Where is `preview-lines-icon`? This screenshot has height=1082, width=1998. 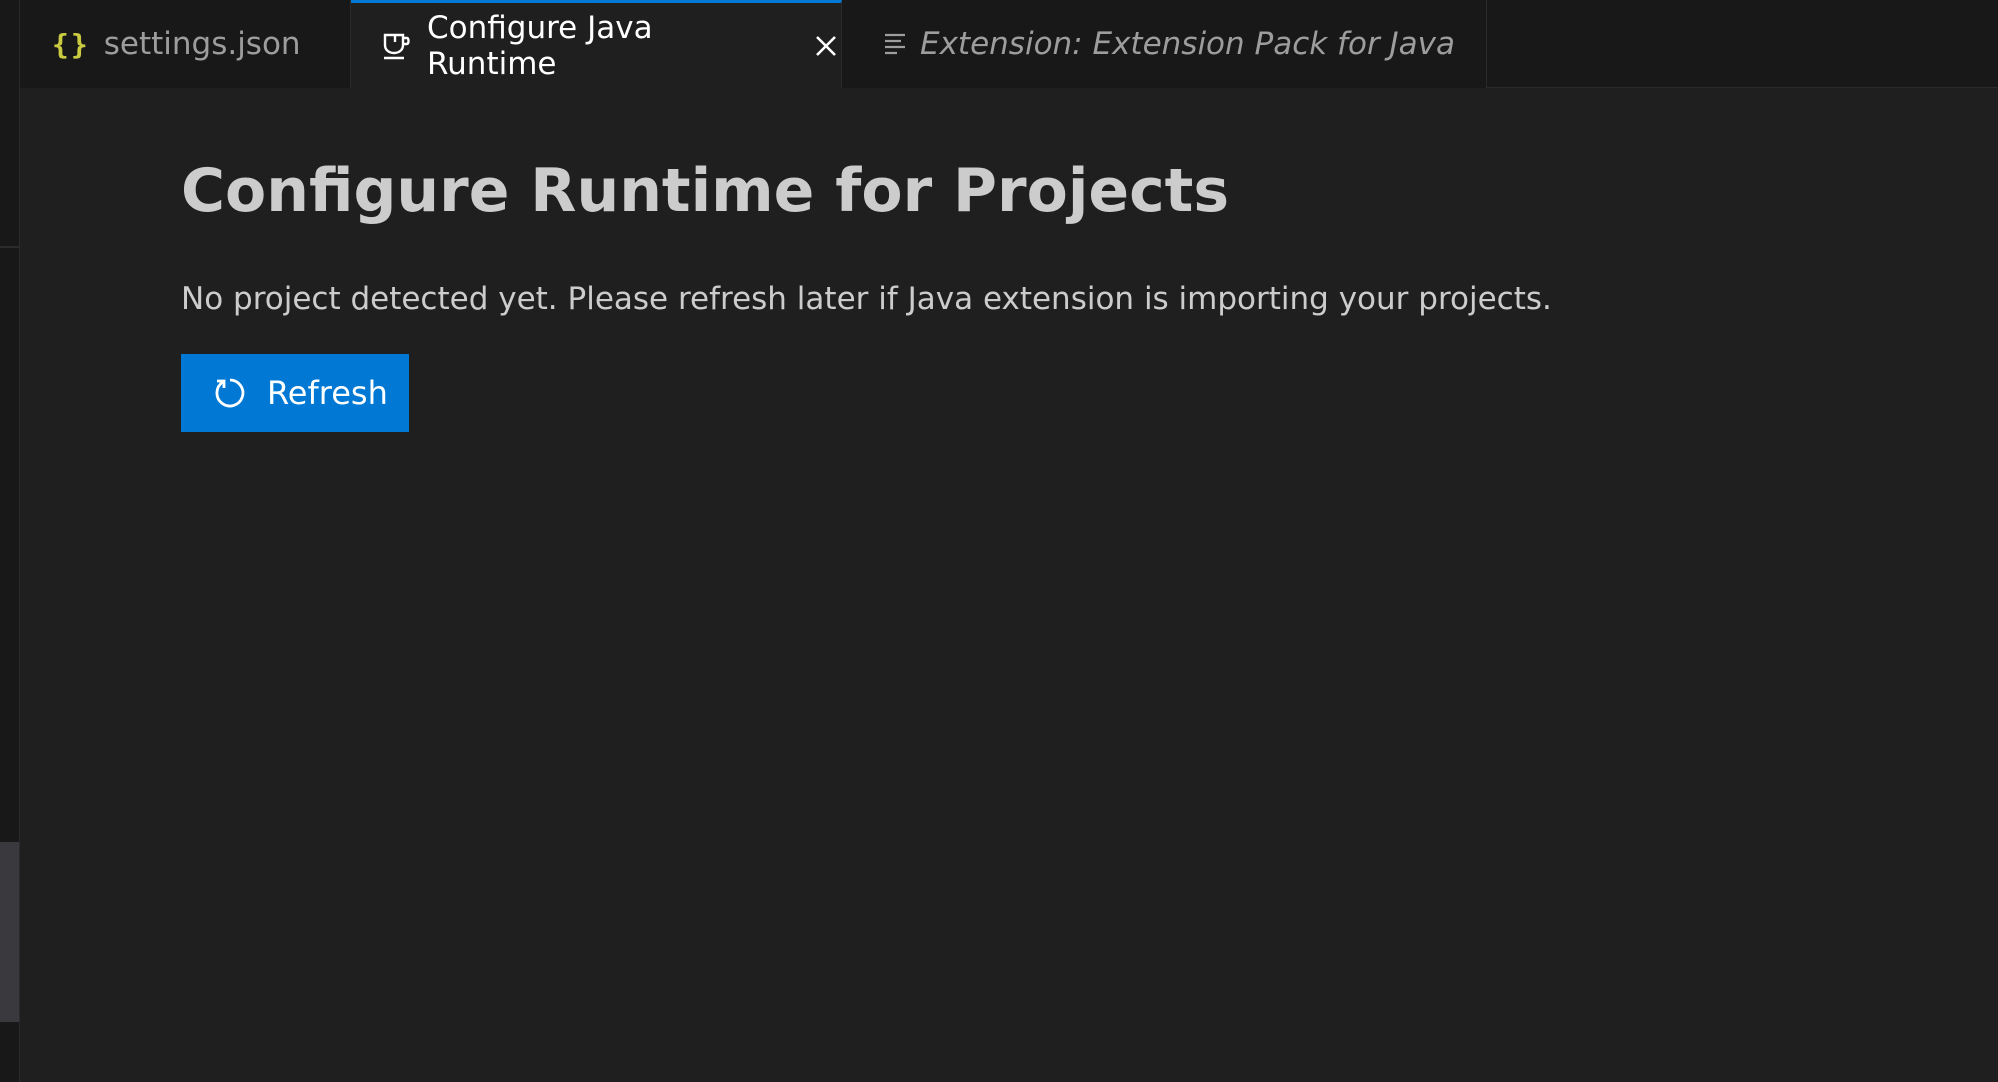
preview-lines-icon is located at coordinates (895, 44).